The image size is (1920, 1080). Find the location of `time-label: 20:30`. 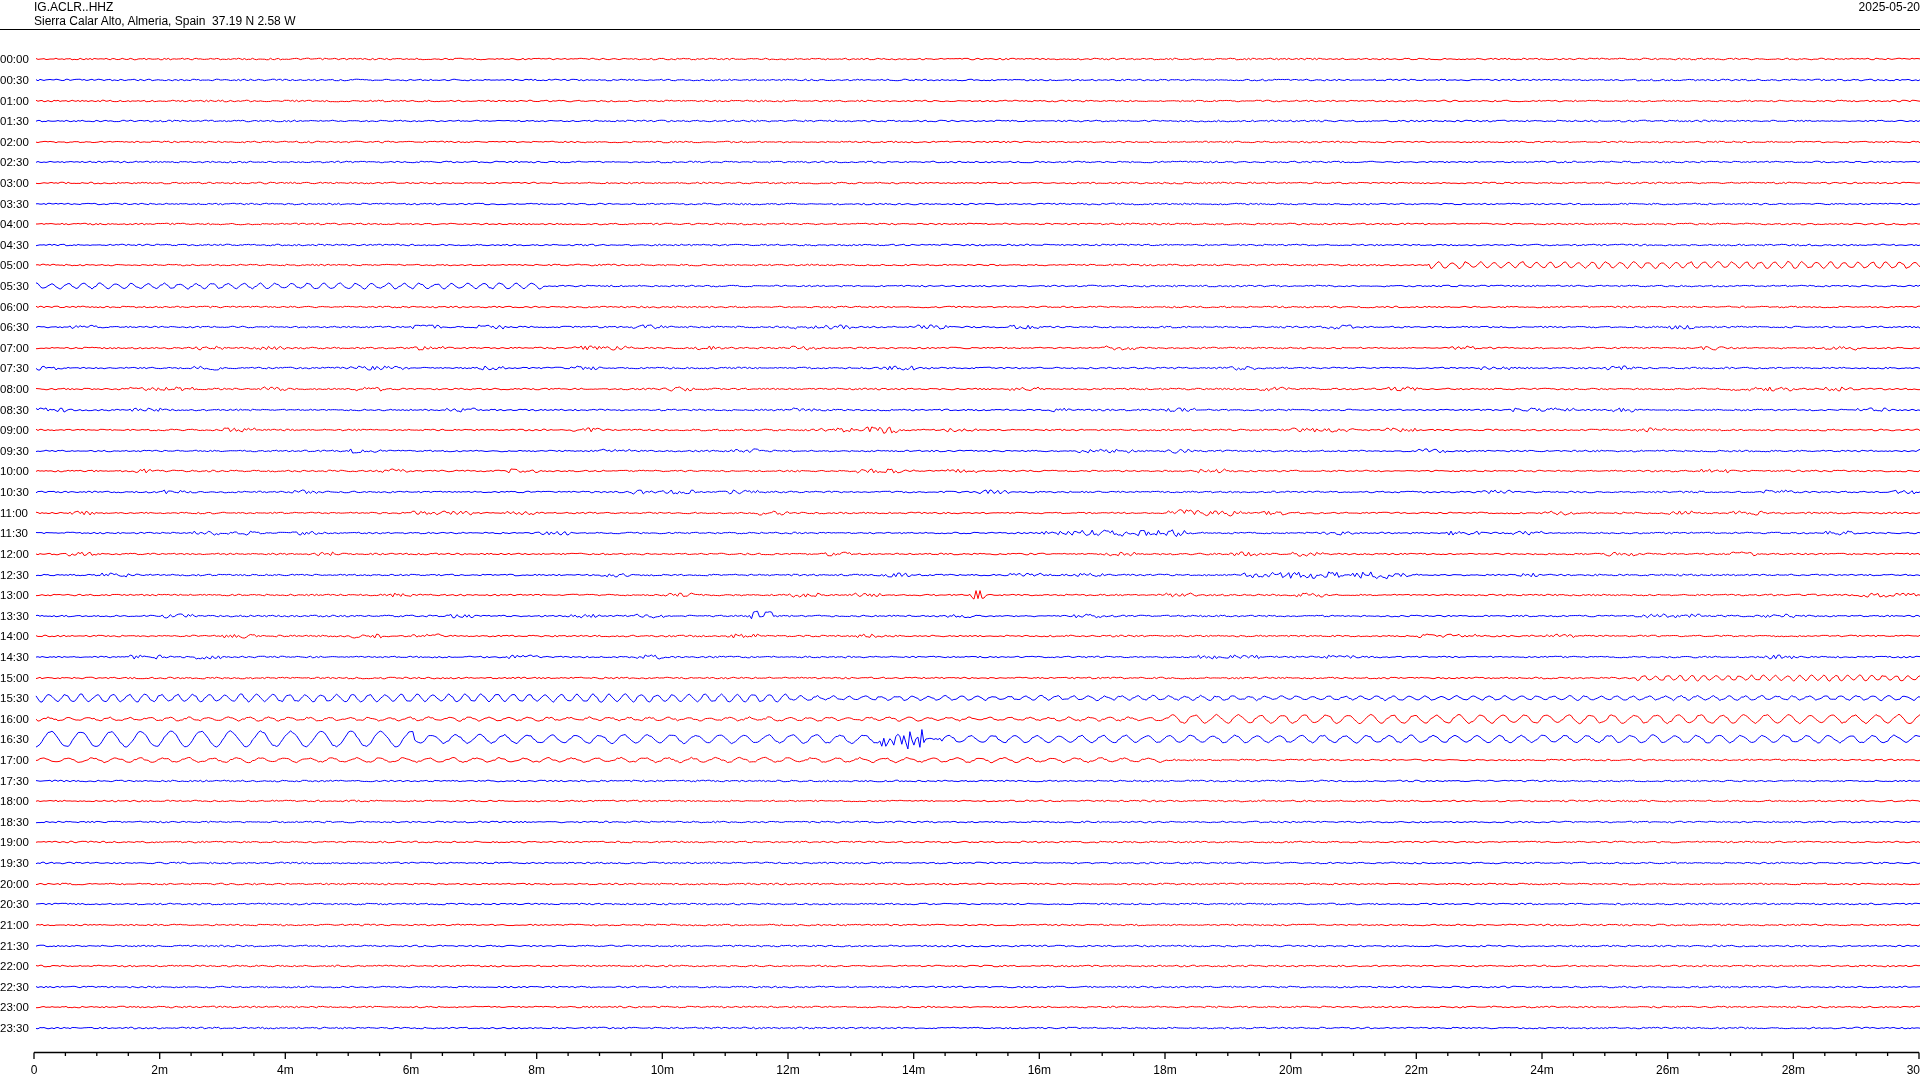

time-label: 20:30 is located at coordinates (15, 904).